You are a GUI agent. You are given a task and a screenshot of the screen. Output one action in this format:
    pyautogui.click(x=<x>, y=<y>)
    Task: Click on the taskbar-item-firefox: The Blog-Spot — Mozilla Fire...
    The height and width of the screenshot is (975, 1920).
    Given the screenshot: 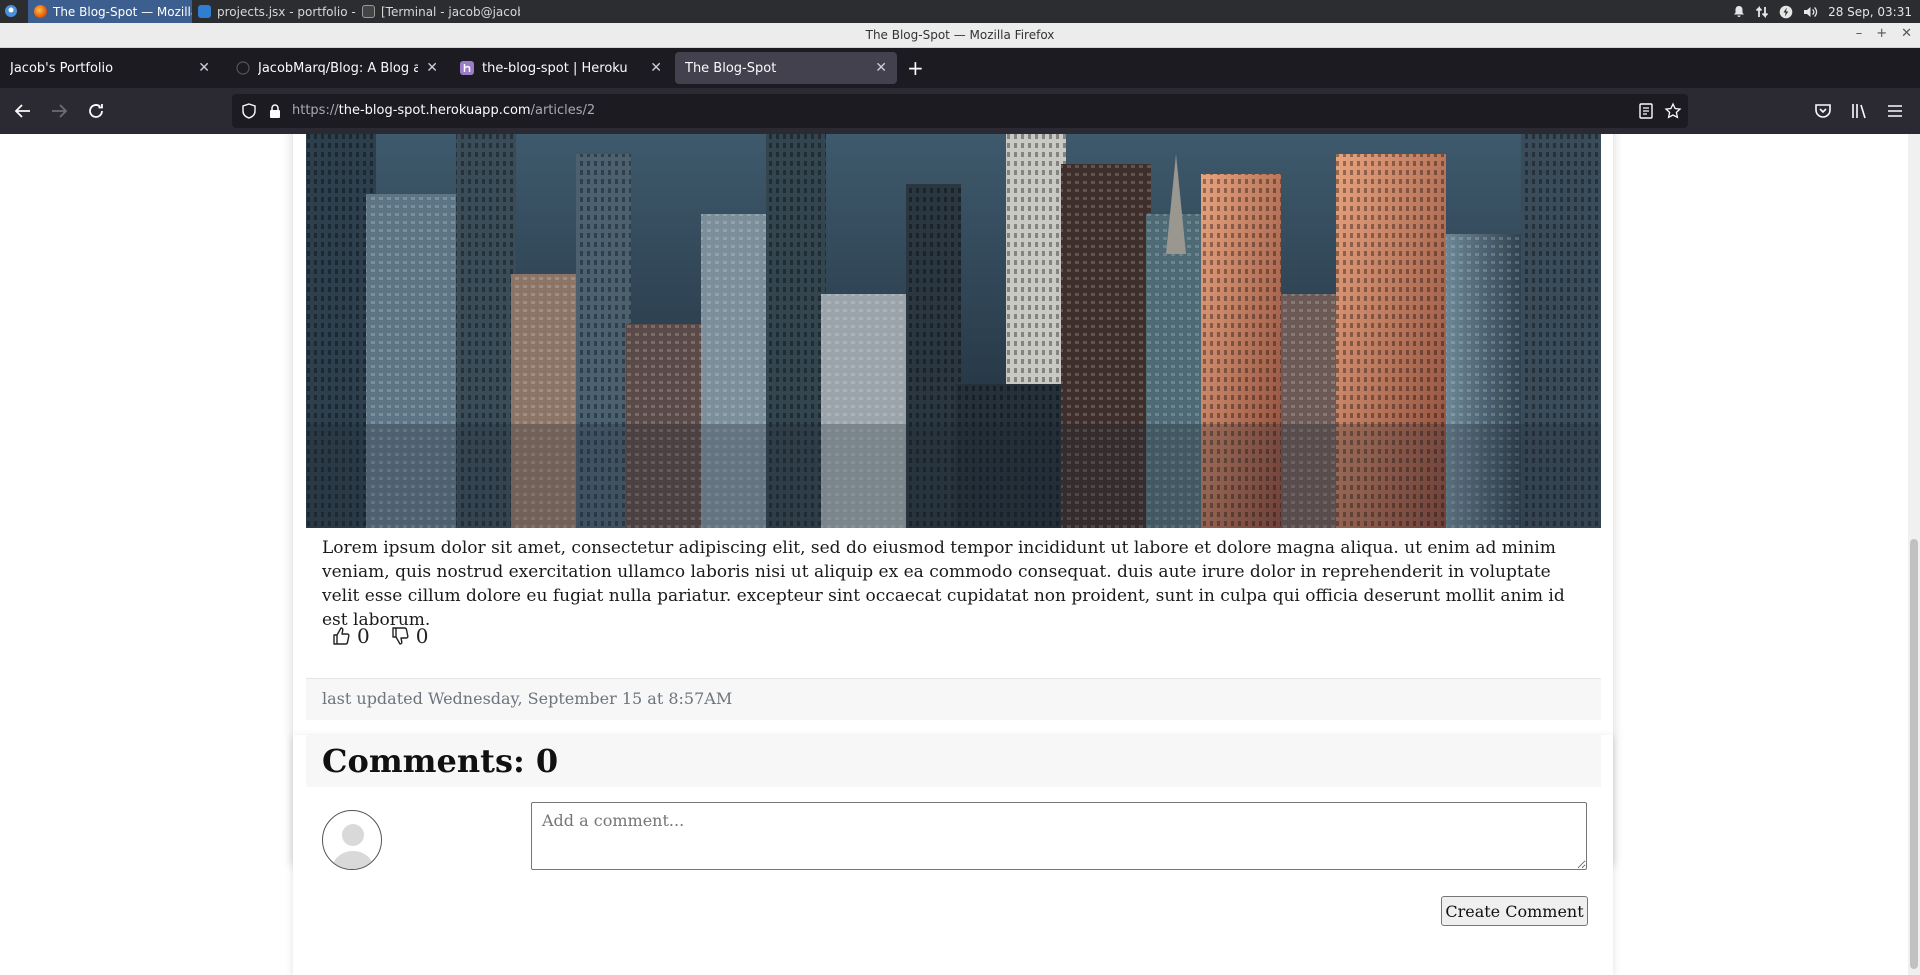 What is the action you would take?
    pyautogui.click(x=110, y=11)
    